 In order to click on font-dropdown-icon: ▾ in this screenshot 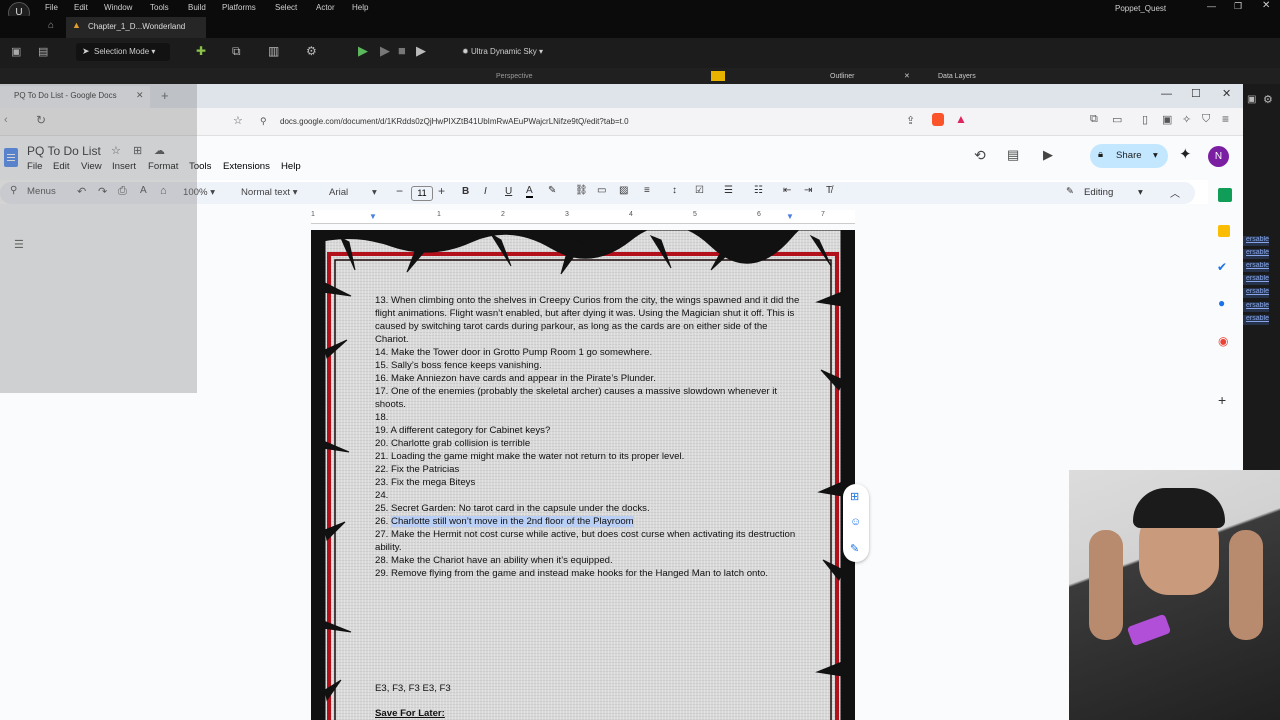, I will do `click(374, 192)`.